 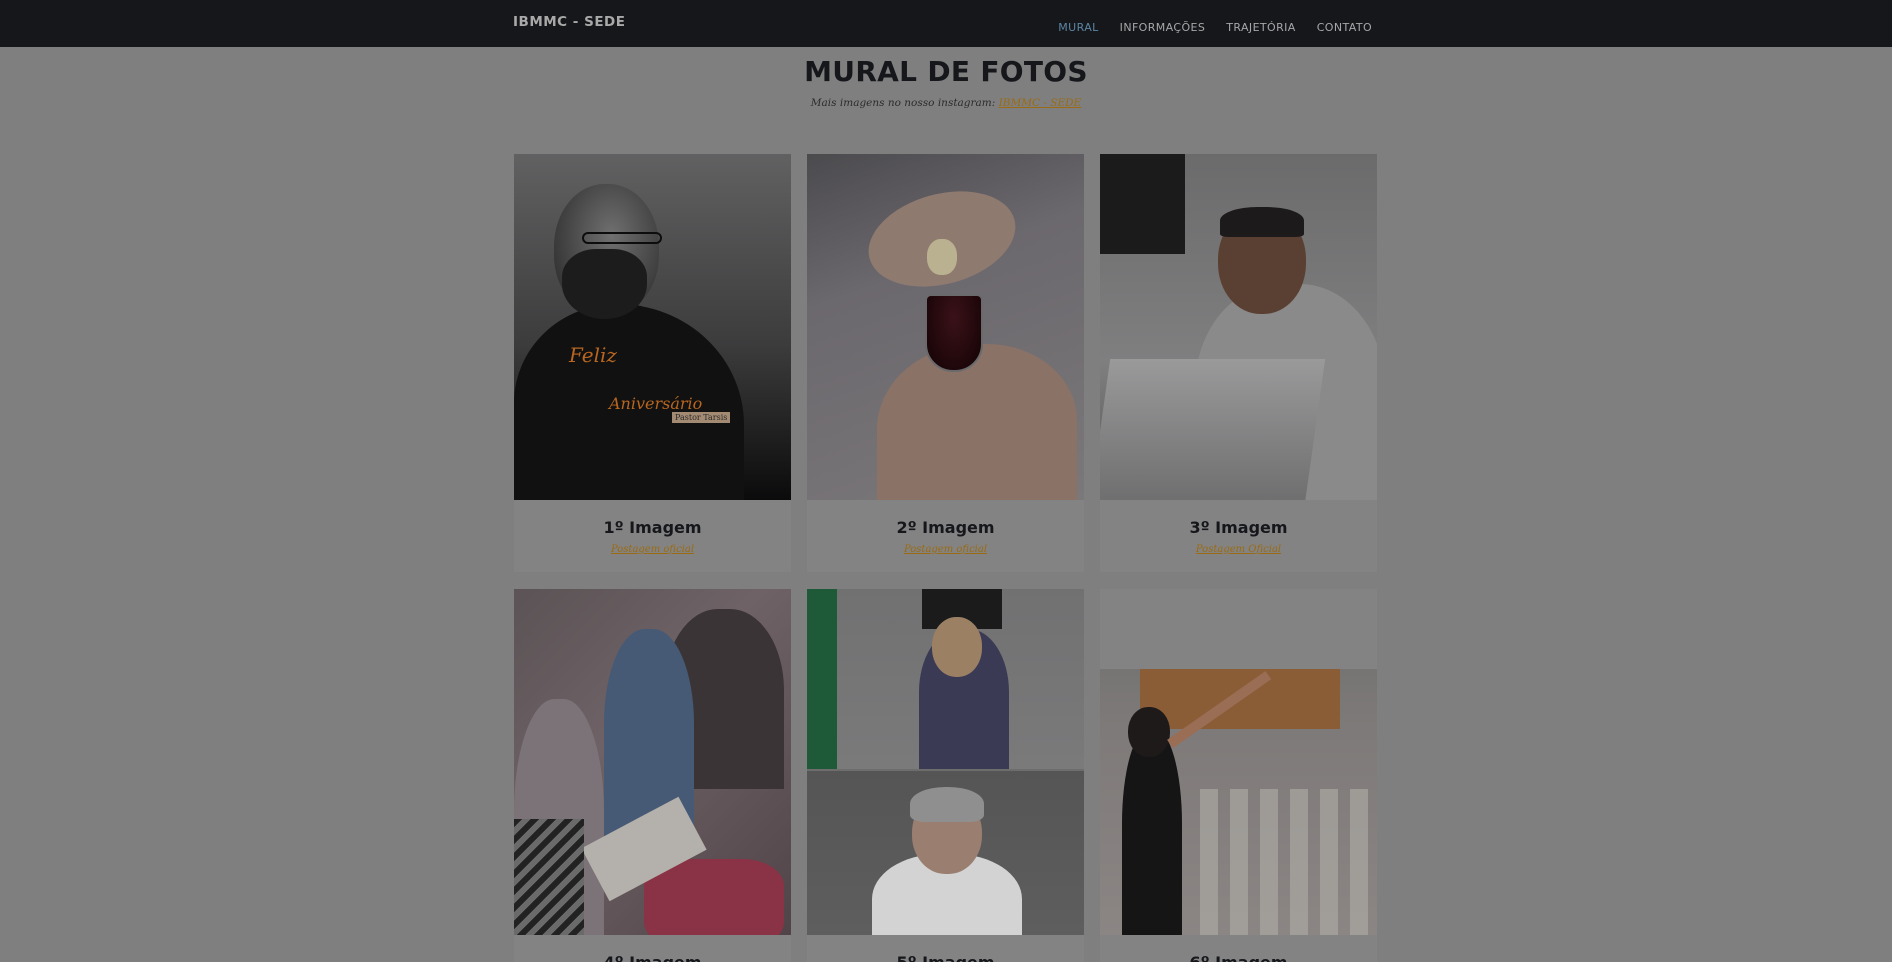 What do you see at coordinates (1238, 549) in the screenshot?
I see `card-link: Postagem Oficial` at bounding box center [1238, 549].